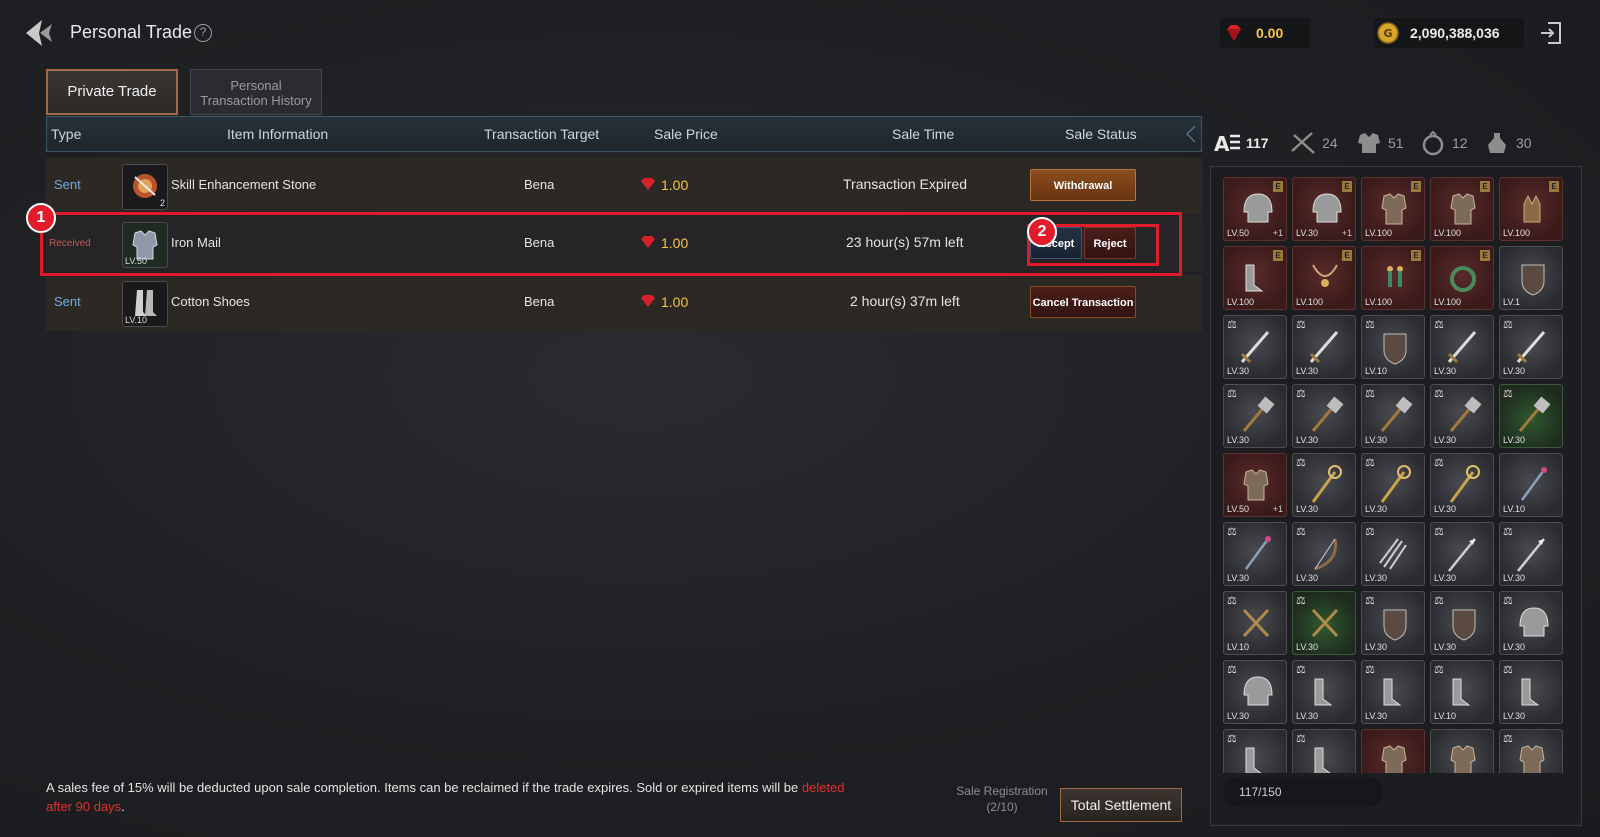  I want to click on sale-price: 1.00, so click(675, 185).